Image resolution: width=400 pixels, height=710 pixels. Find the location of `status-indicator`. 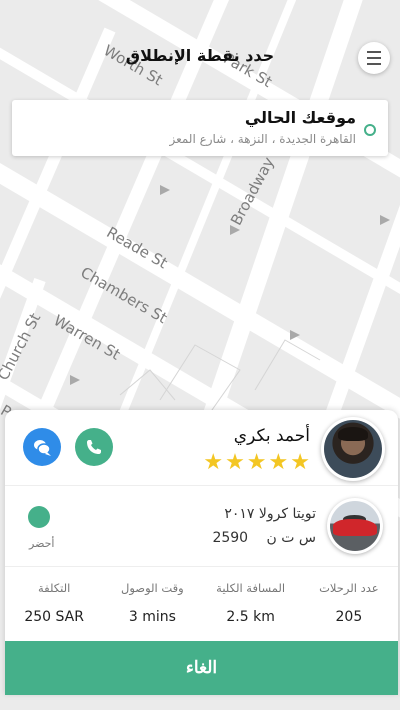

status-indicator is located at coordinates (39, 517).